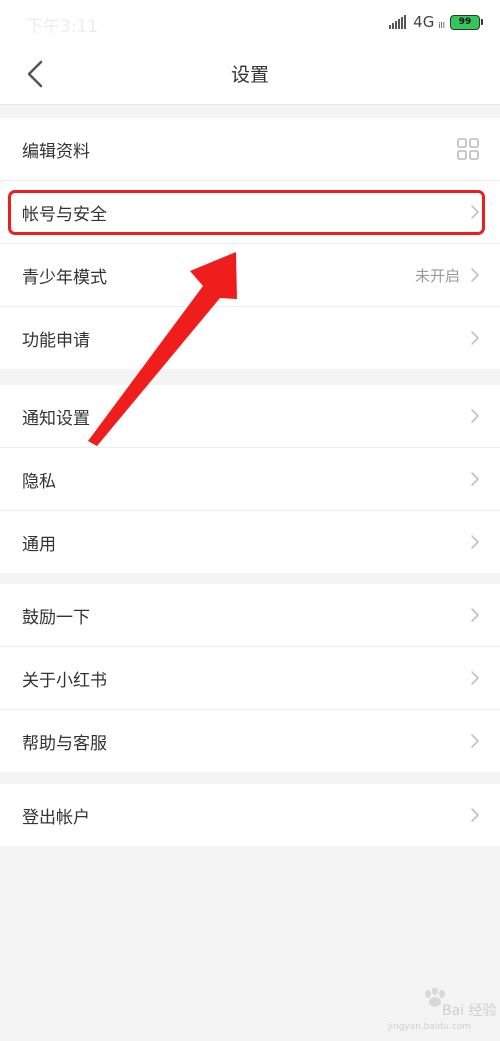 The height and width of the screenshot is (1041, 500). Describe the element at coordinates (430, 1027) in the screenshot. I see `watermark-subtext: jingyan.baidu.com` at that location.